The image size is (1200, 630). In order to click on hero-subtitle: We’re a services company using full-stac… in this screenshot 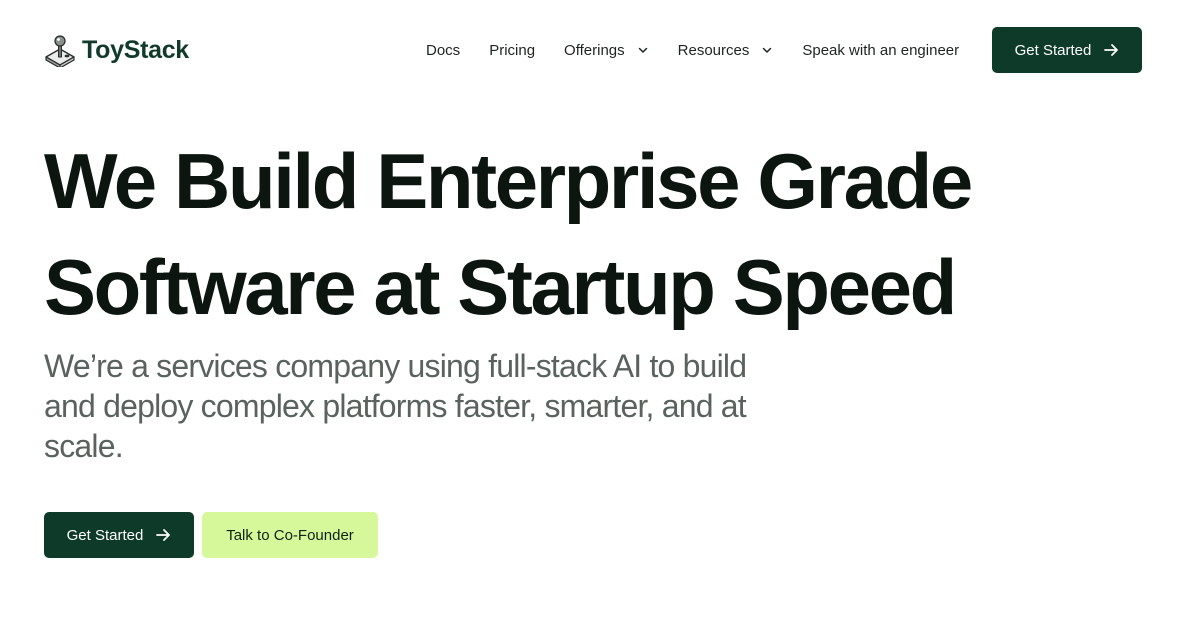, I will do `click(395, 406)`.